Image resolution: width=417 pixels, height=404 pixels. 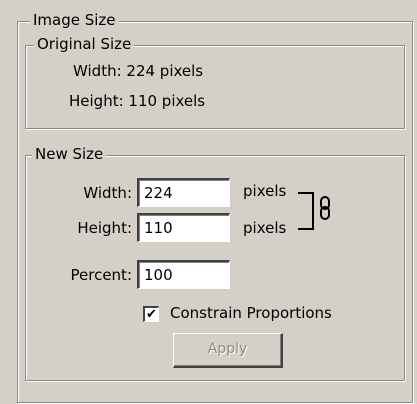 I want to click on chain-link-icon, so click(x=325, y=208).